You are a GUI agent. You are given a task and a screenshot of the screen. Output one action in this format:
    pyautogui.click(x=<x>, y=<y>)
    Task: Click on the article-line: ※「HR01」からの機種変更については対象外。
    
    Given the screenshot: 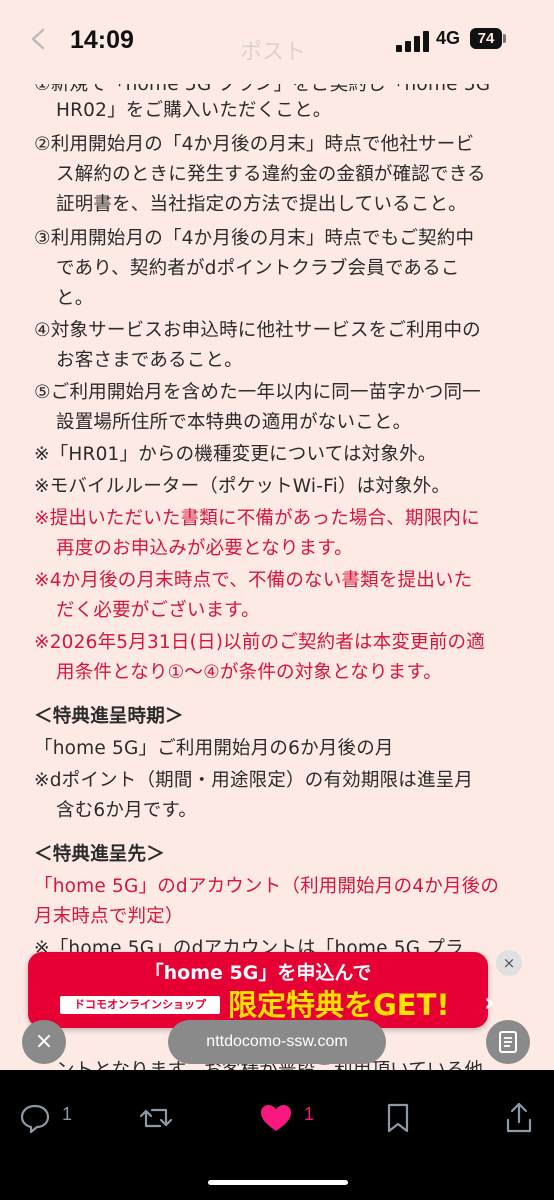 What is the action you would take?
    pyautogui.click(x=235, y=454)
    